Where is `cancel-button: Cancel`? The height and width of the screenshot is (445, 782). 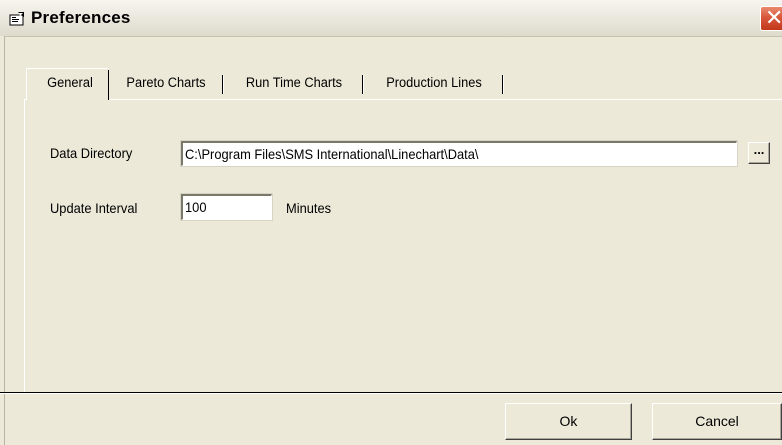
cancel-button: Cancel is located at coordinates (717, 421).